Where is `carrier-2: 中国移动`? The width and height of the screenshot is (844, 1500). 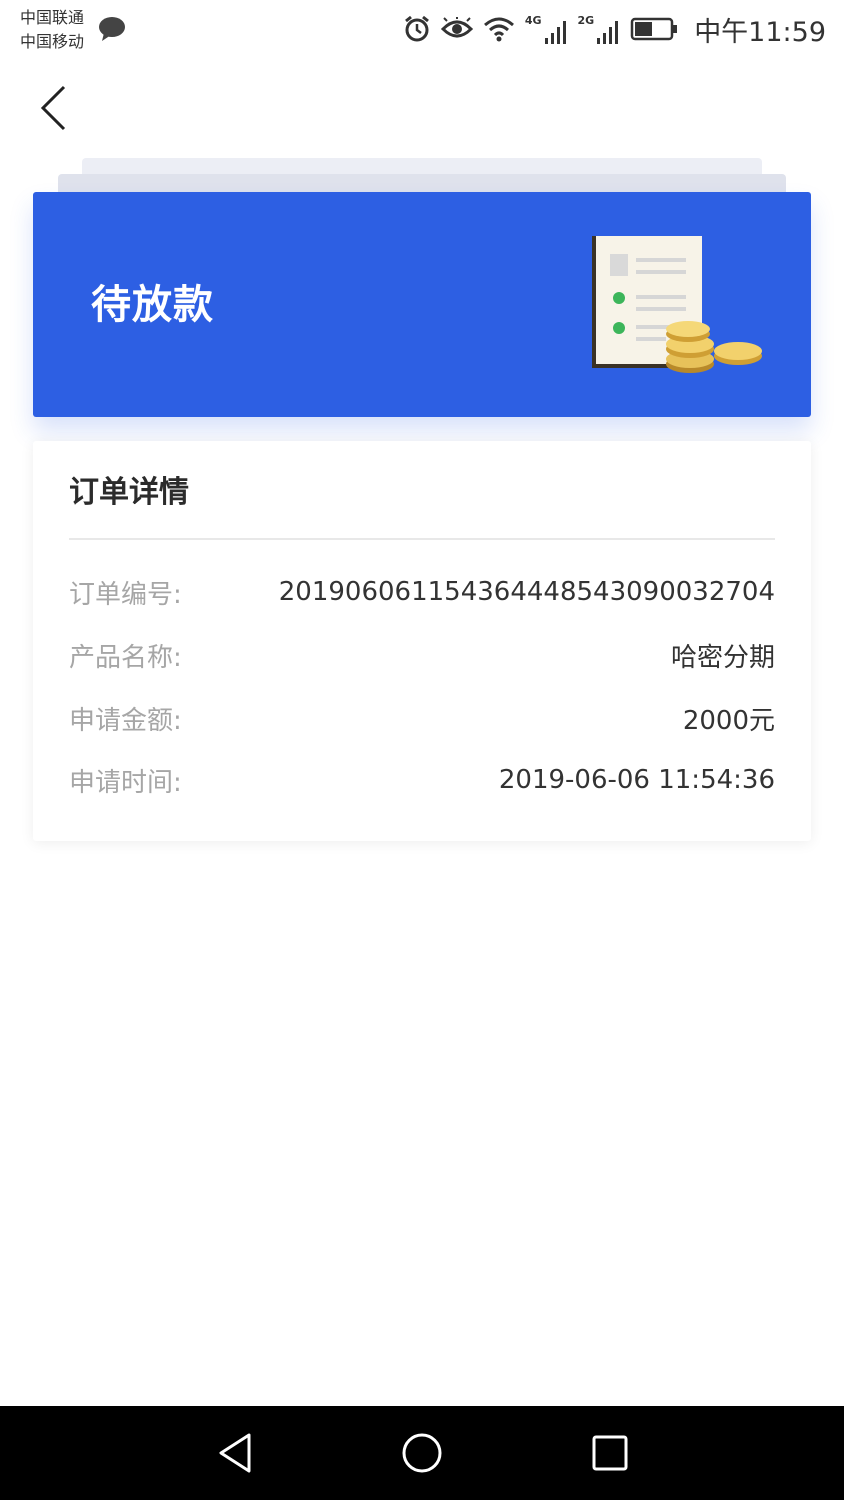 carrier-2: 中国移动 is located at coordinates (52, 41).